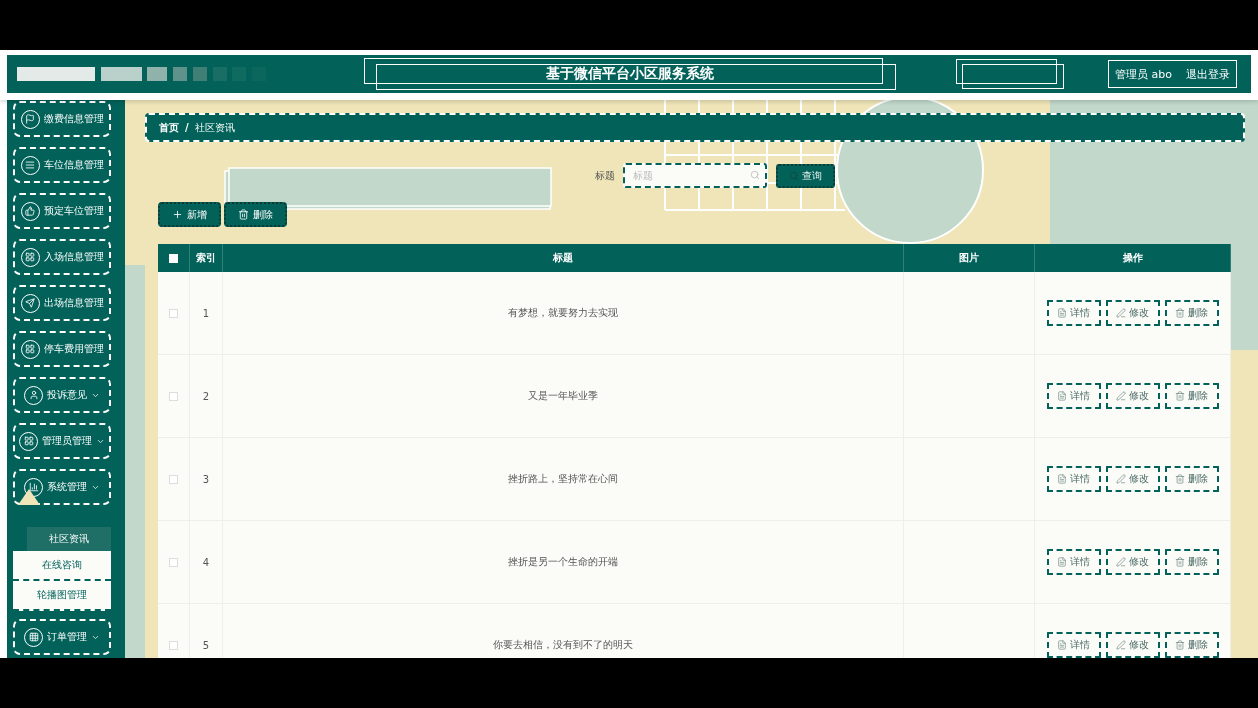 This screenshot has width=1258, height=708. What do you see at coordinates (694, 175) in the screenshot?
I see `search-field: 标题` at bounding box center [694, 175].